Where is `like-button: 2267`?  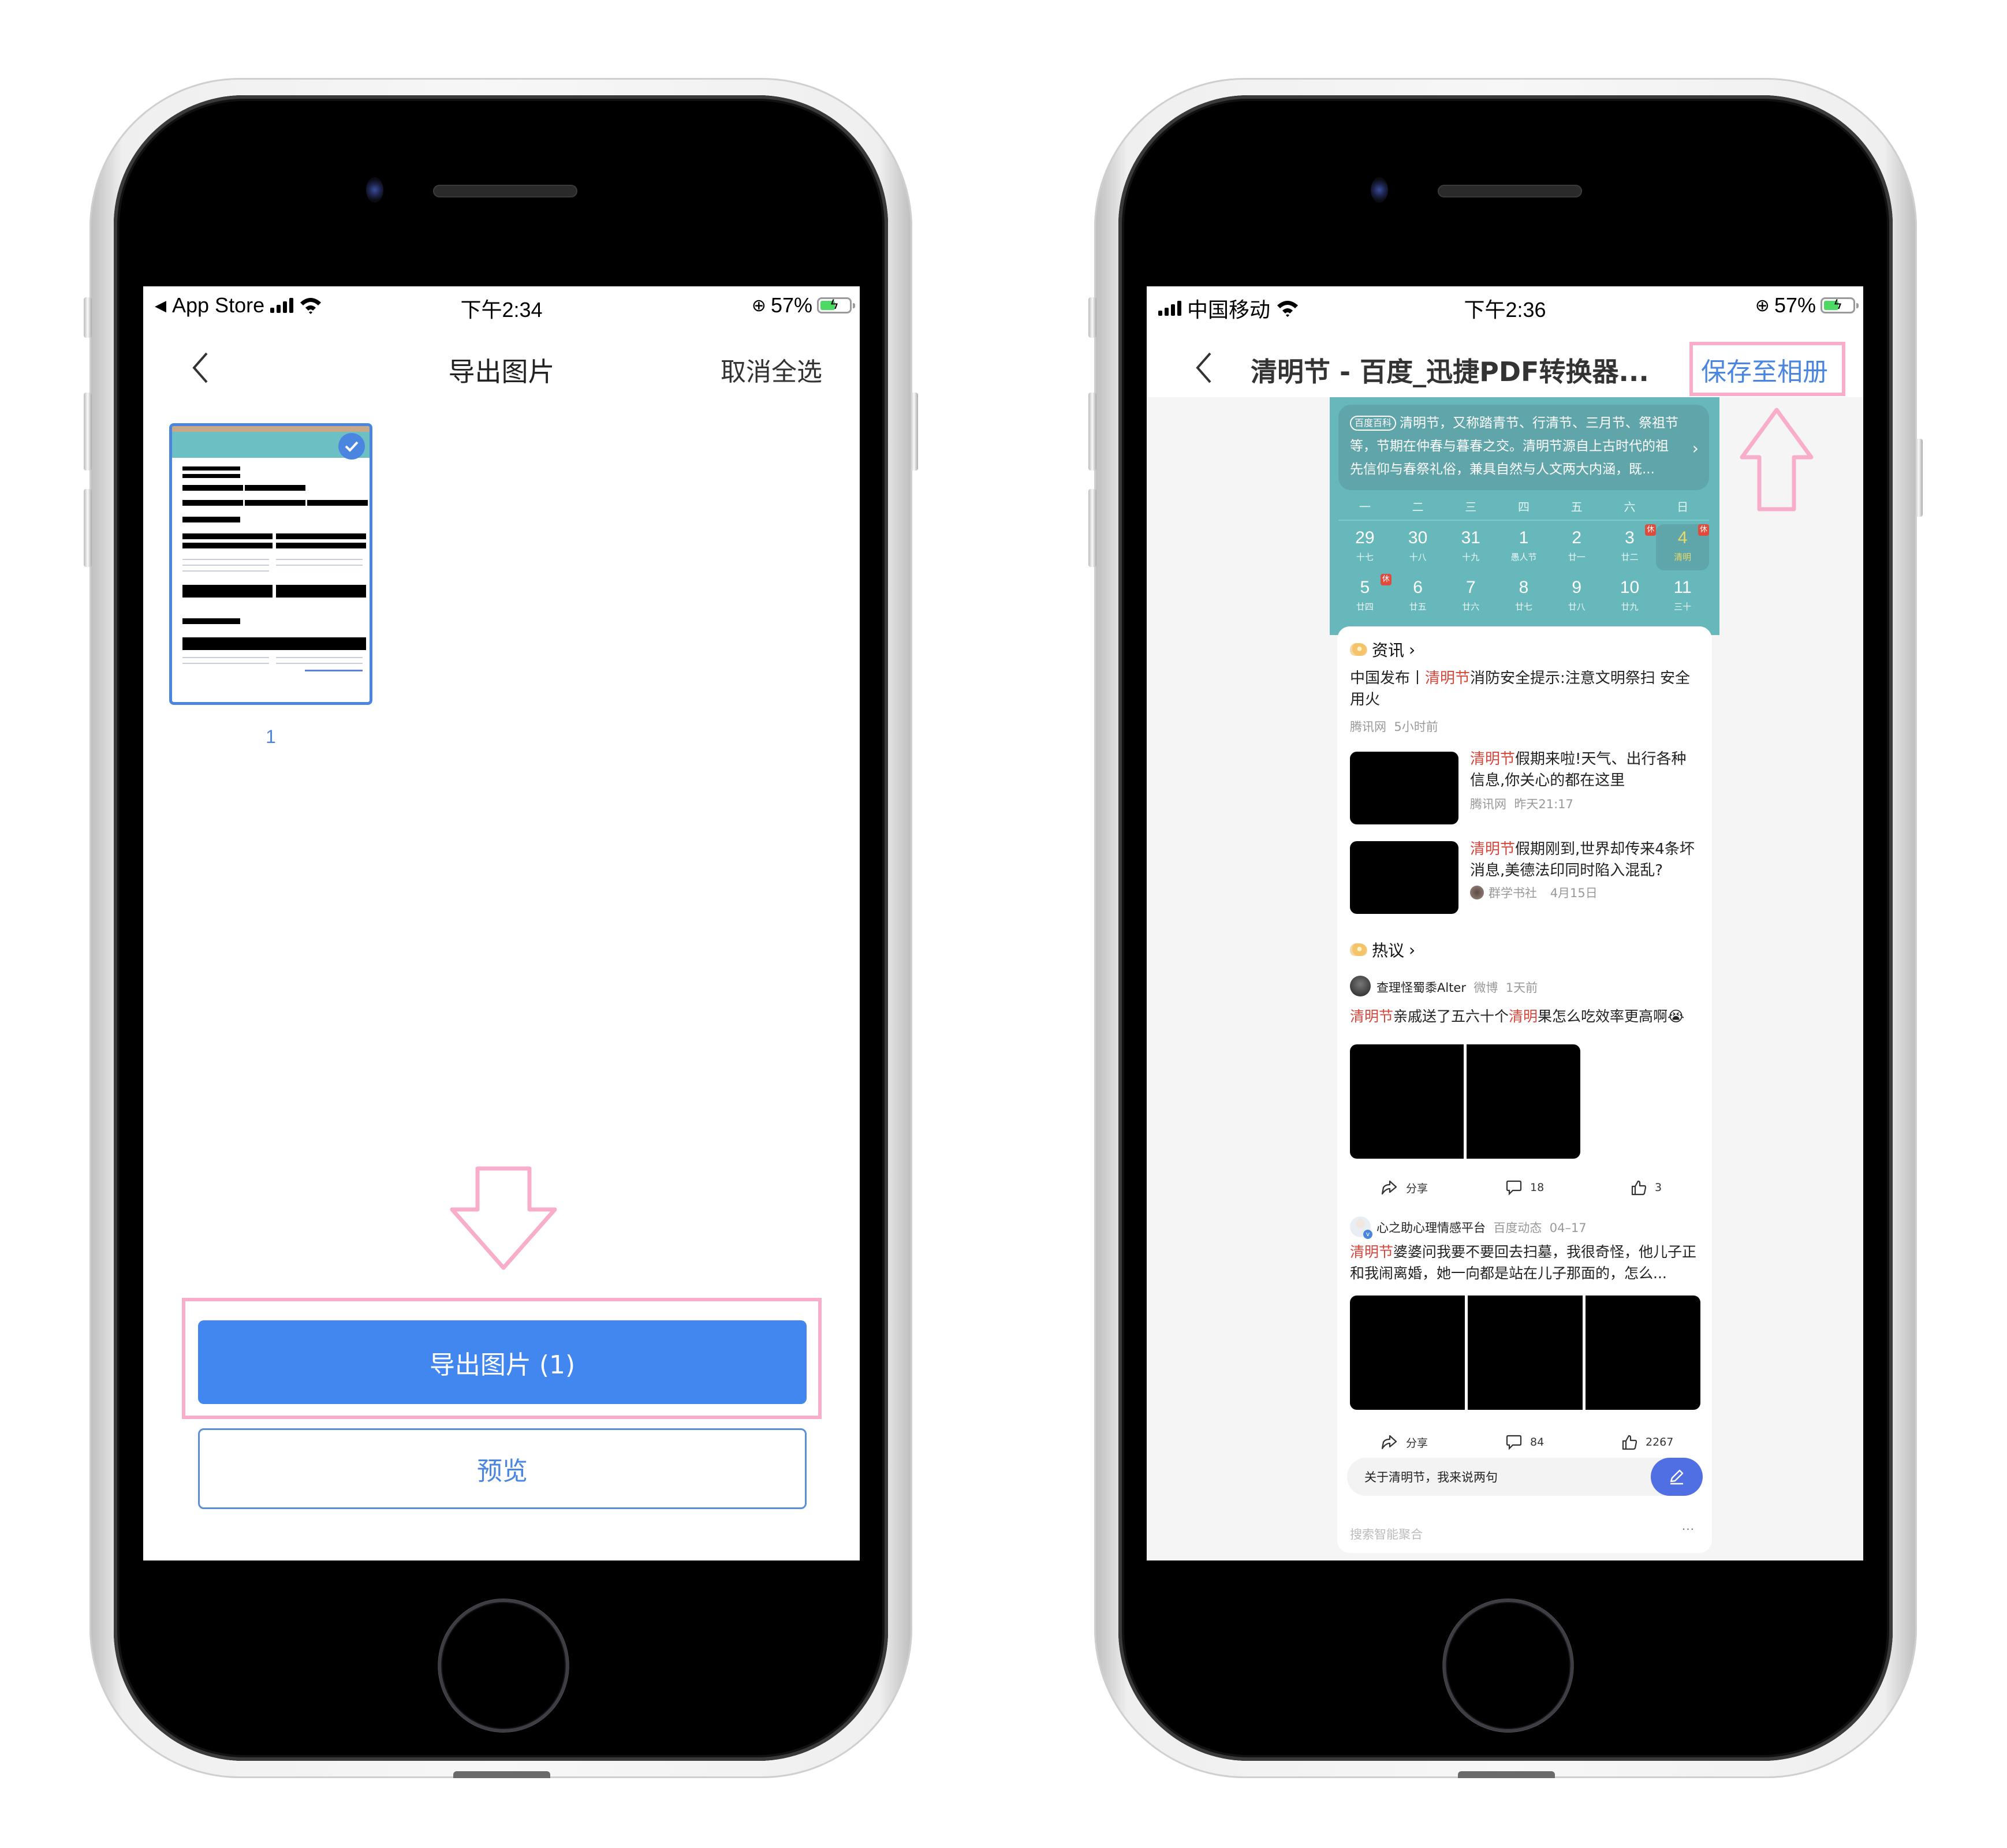 like-button: 2267 is located at coordinates (1647, 1442).